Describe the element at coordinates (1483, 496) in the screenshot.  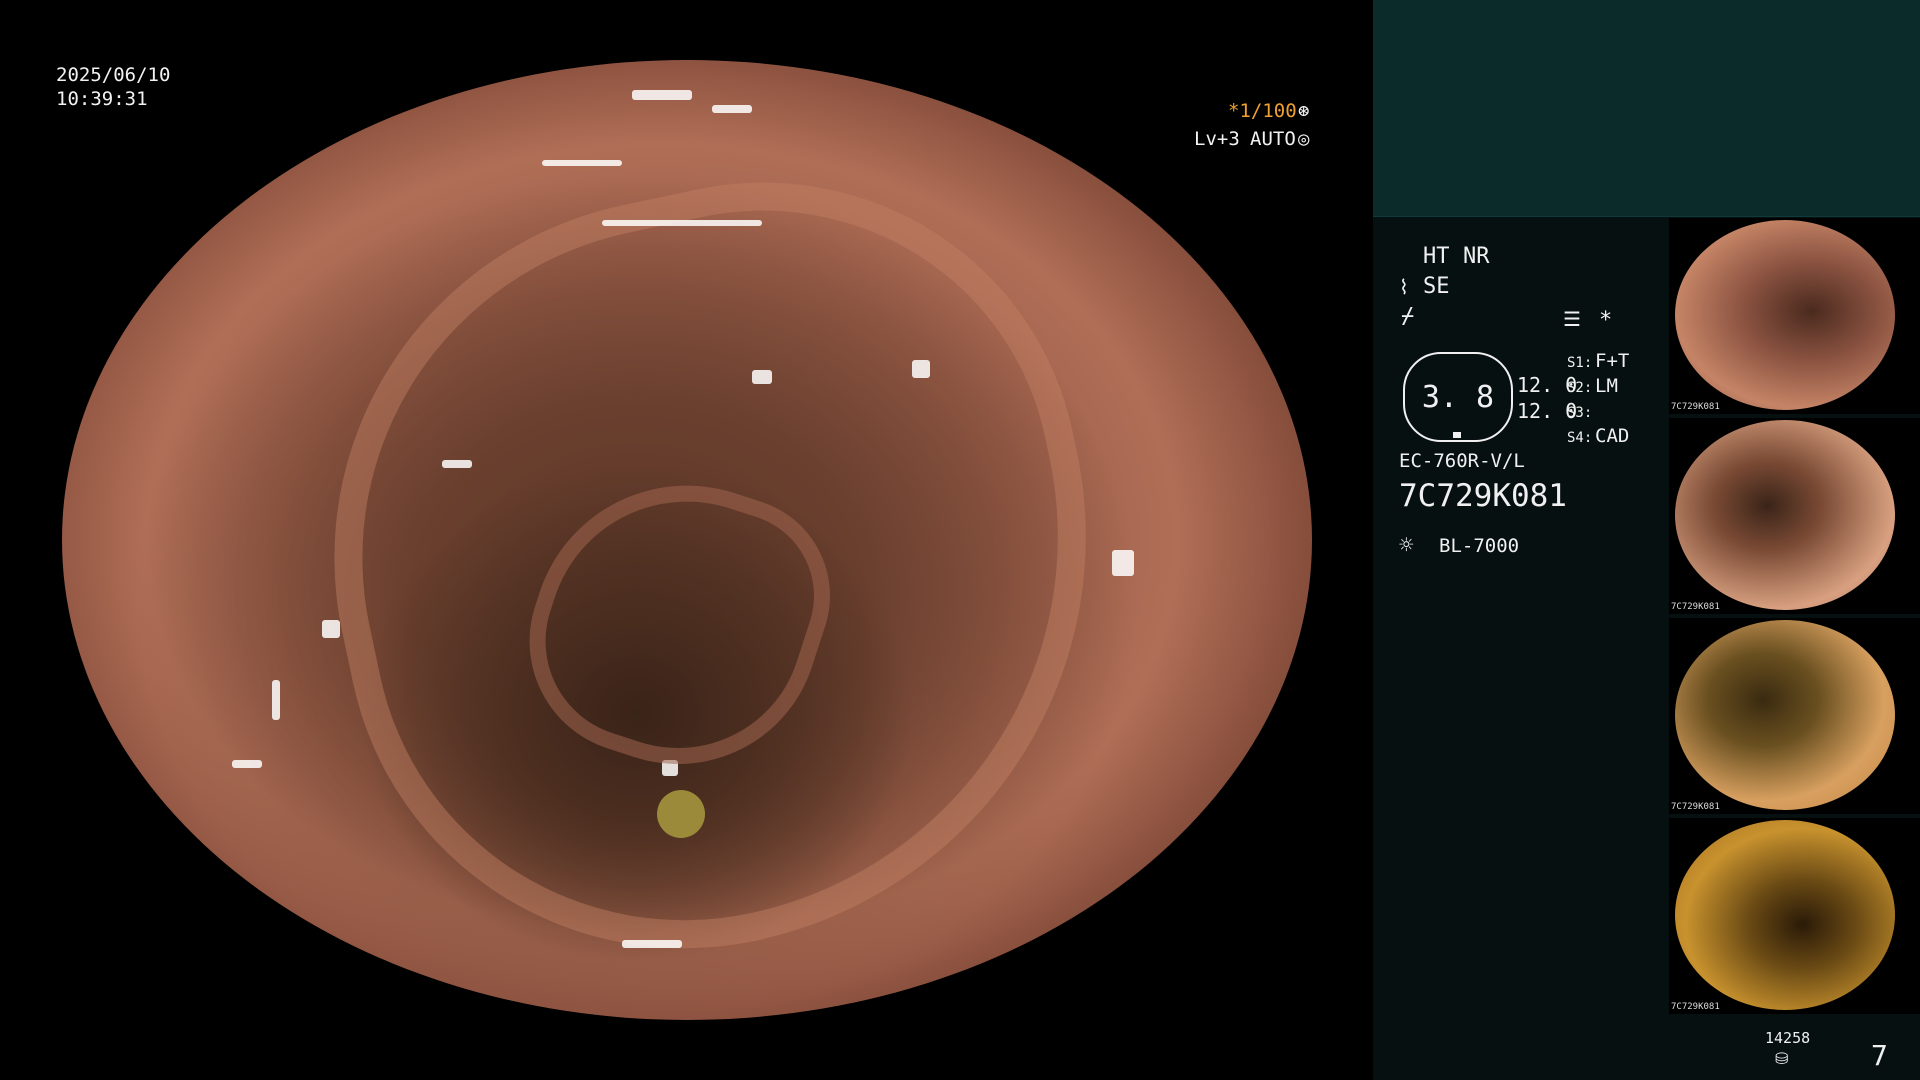
I see `scope-serial: 7C729K081` at that location.